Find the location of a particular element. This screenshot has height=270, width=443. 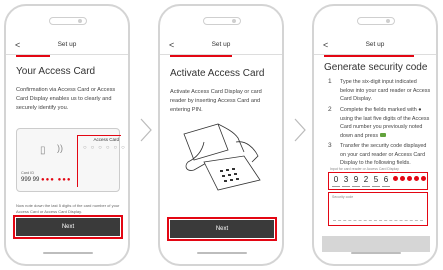

card-number-masked: ●●● ●●● is located at coordinates (56, 180).